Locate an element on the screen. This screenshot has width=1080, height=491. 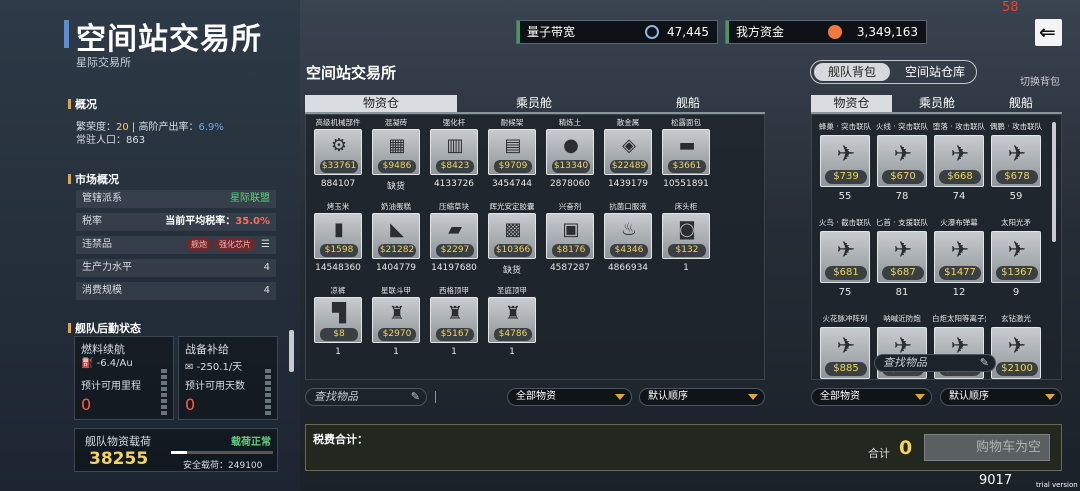
goods-item: 兴奋剂 ▣ $8176 4587287 is located at coordinates (570, 241).